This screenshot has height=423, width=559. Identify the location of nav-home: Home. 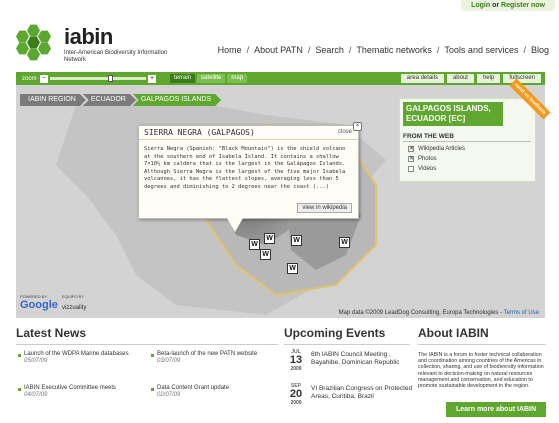
(230, 50).